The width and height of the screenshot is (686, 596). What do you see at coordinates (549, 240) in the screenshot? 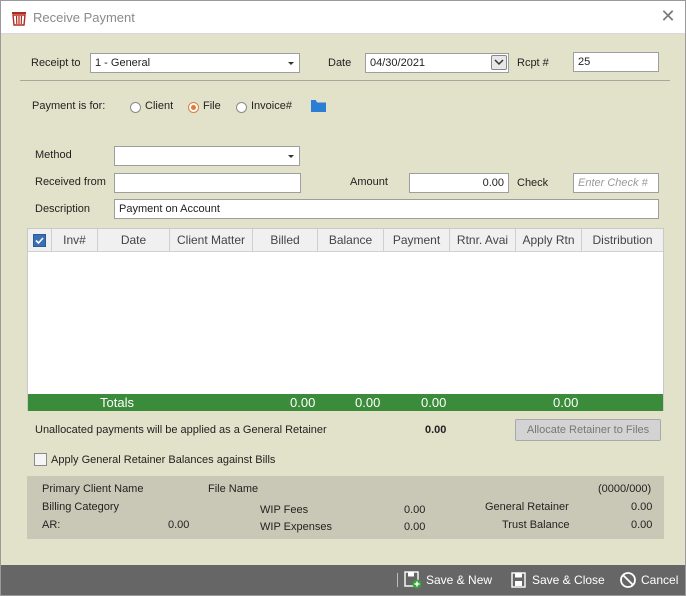
I see `col-apply-rtn: Apply Rtn` at bounding box center [549, 240].